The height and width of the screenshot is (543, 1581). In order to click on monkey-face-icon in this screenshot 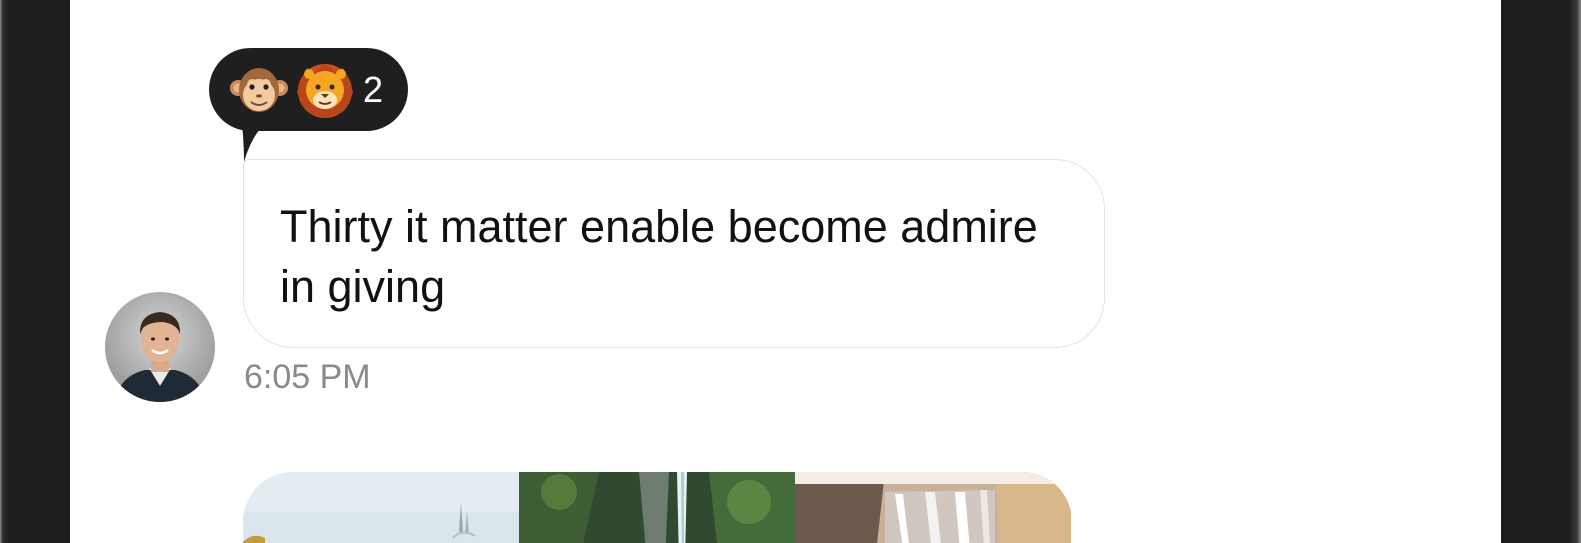, I will do `click(259, 89)`.